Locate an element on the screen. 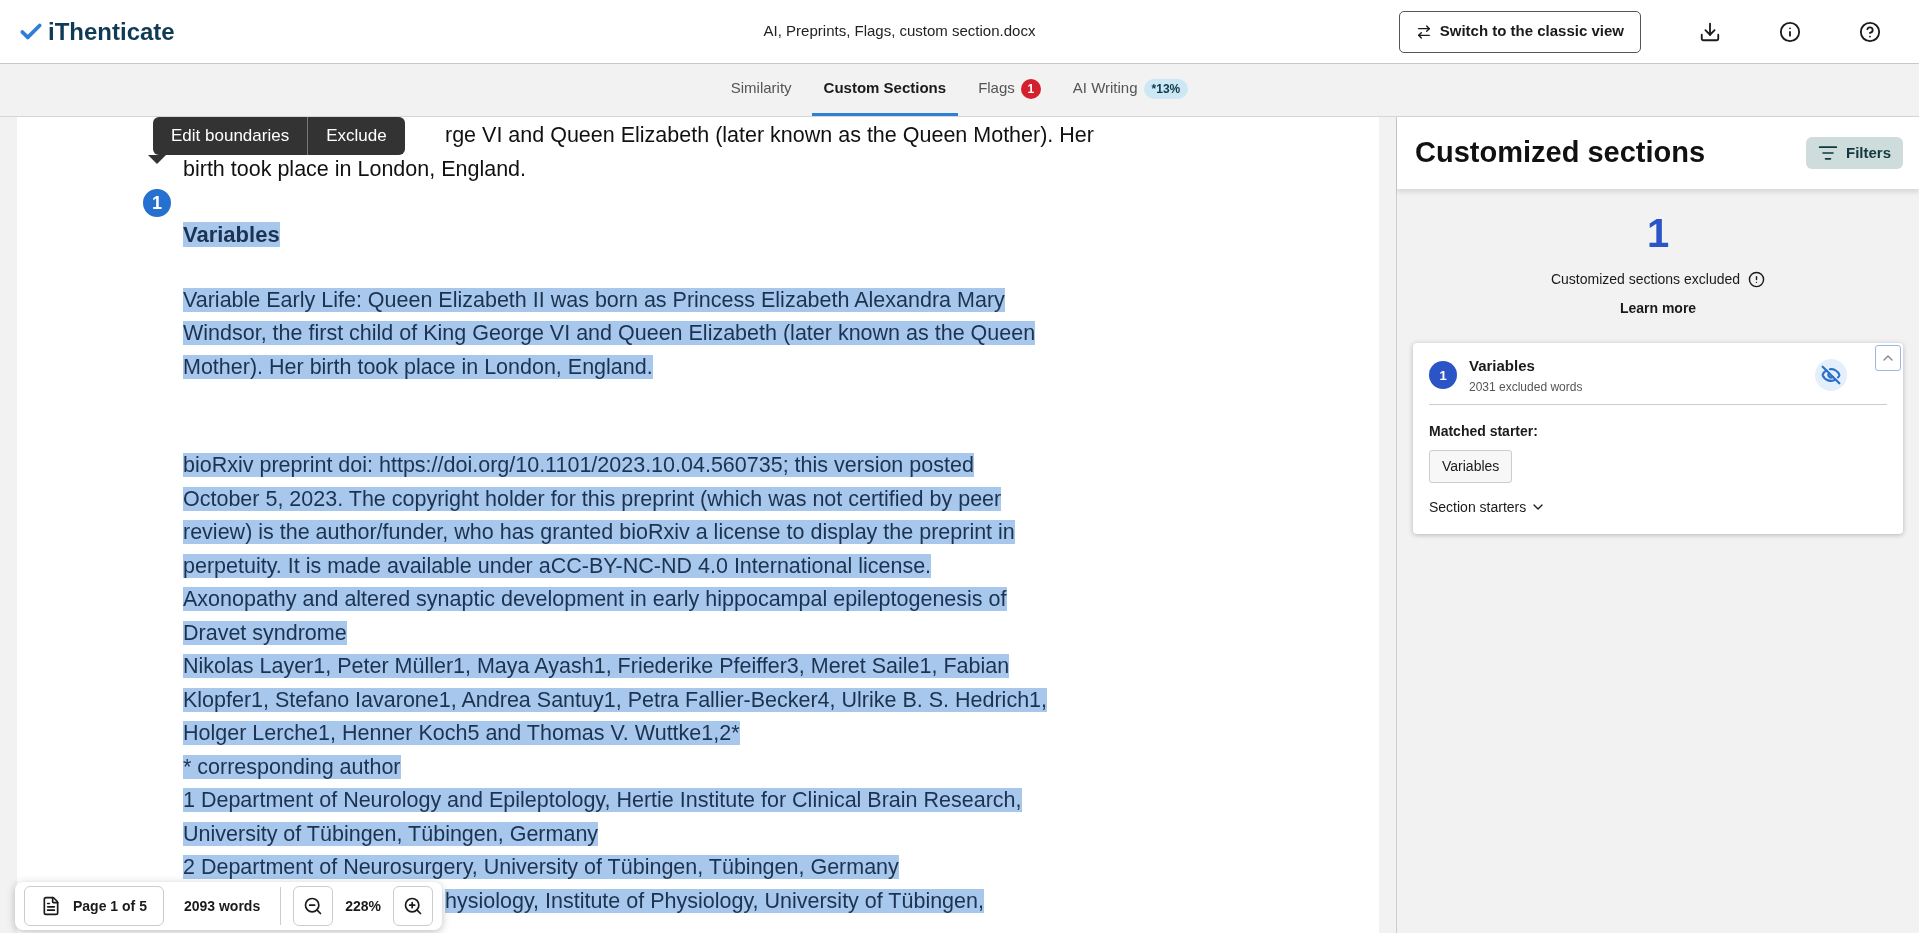 The height and width of the screenshot is (933, 1919). tab-badge: *13% is located at coordinates (1166, 88).